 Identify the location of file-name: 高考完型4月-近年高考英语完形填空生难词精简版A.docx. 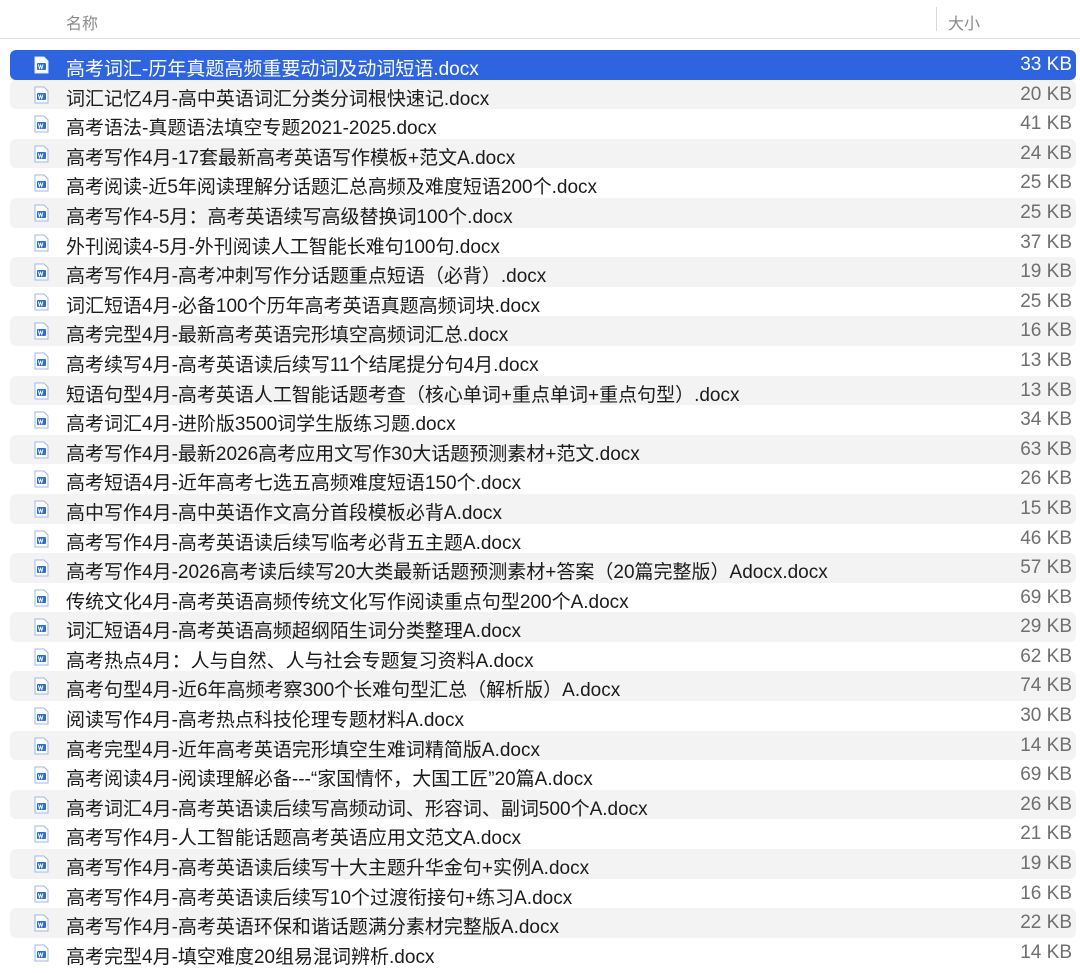
(303, 750).